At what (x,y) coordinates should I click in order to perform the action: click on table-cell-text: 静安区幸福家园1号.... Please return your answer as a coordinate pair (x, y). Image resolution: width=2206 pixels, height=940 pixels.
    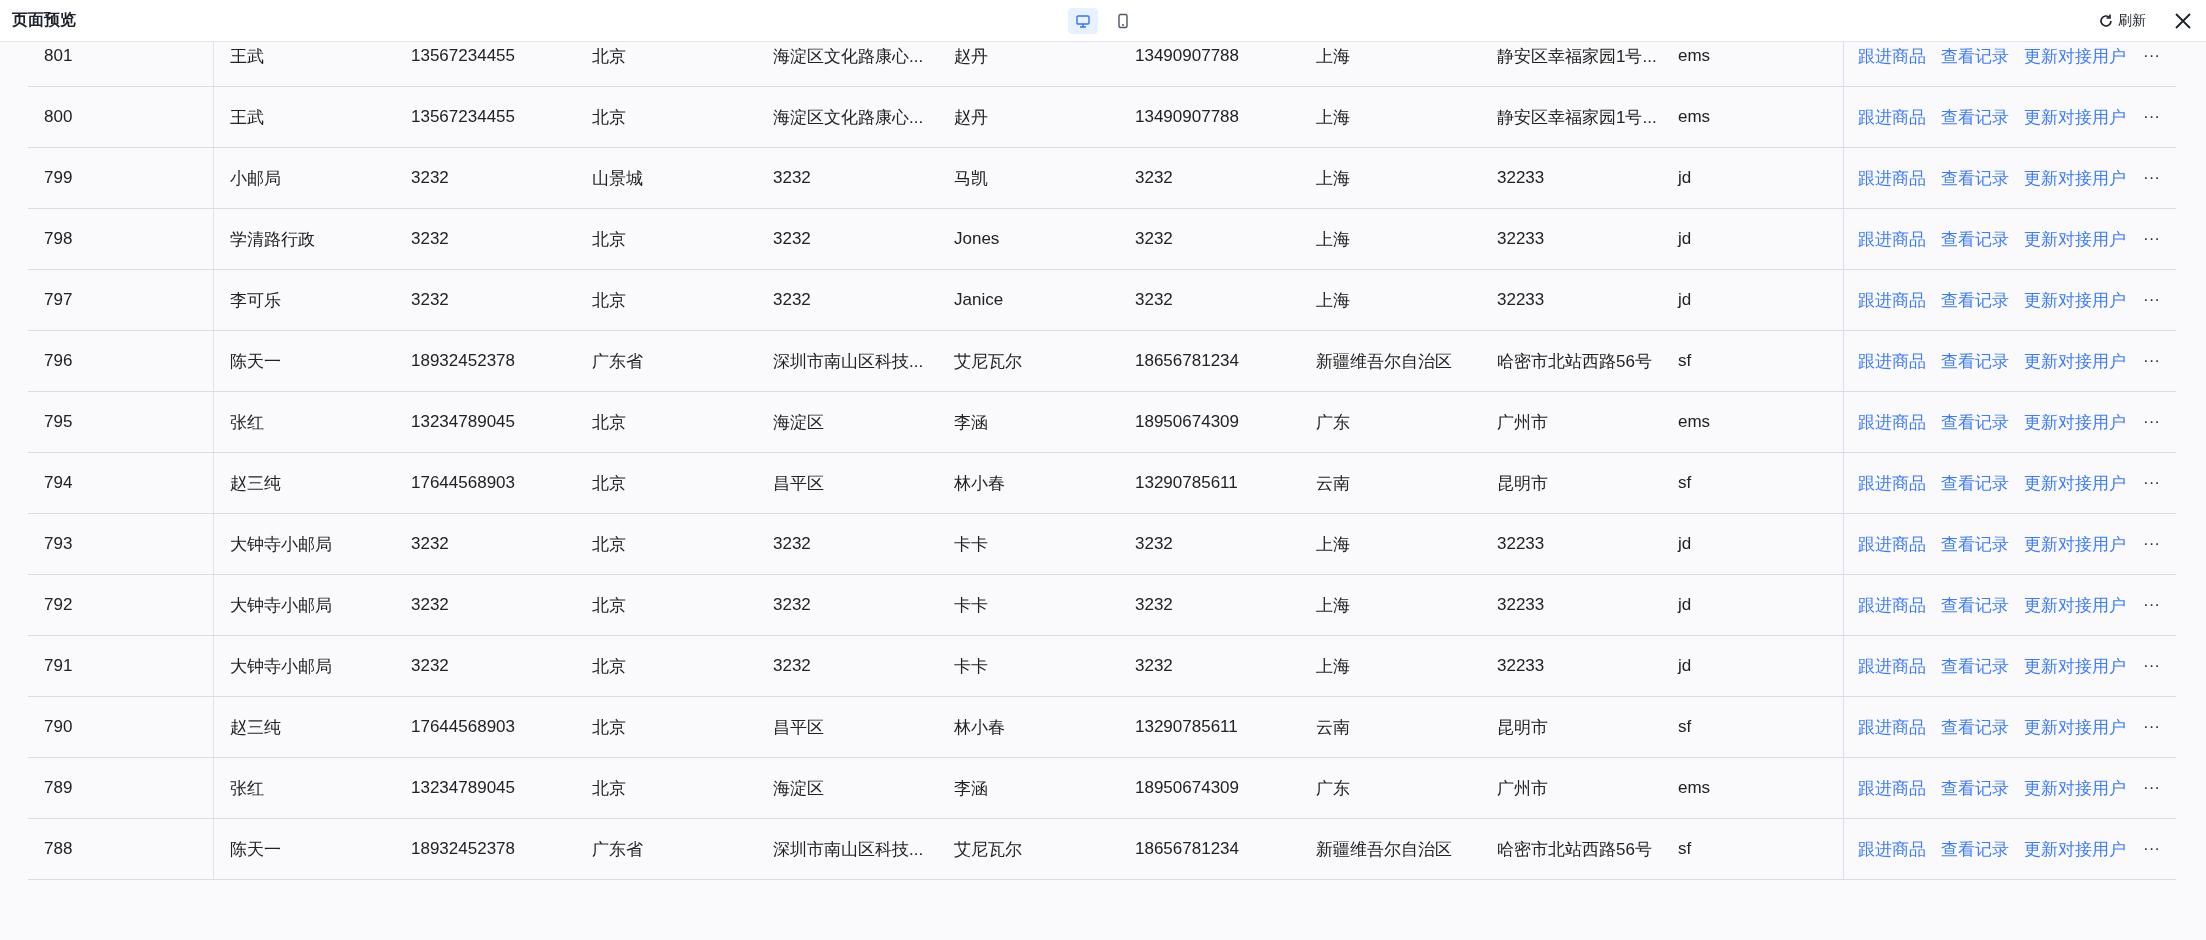
    Looking at the image, I should click on (1577, 117).